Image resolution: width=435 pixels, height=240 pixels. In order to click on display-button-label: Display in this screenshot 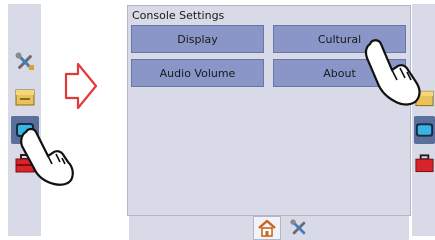, I will do `click(197, 39)`.